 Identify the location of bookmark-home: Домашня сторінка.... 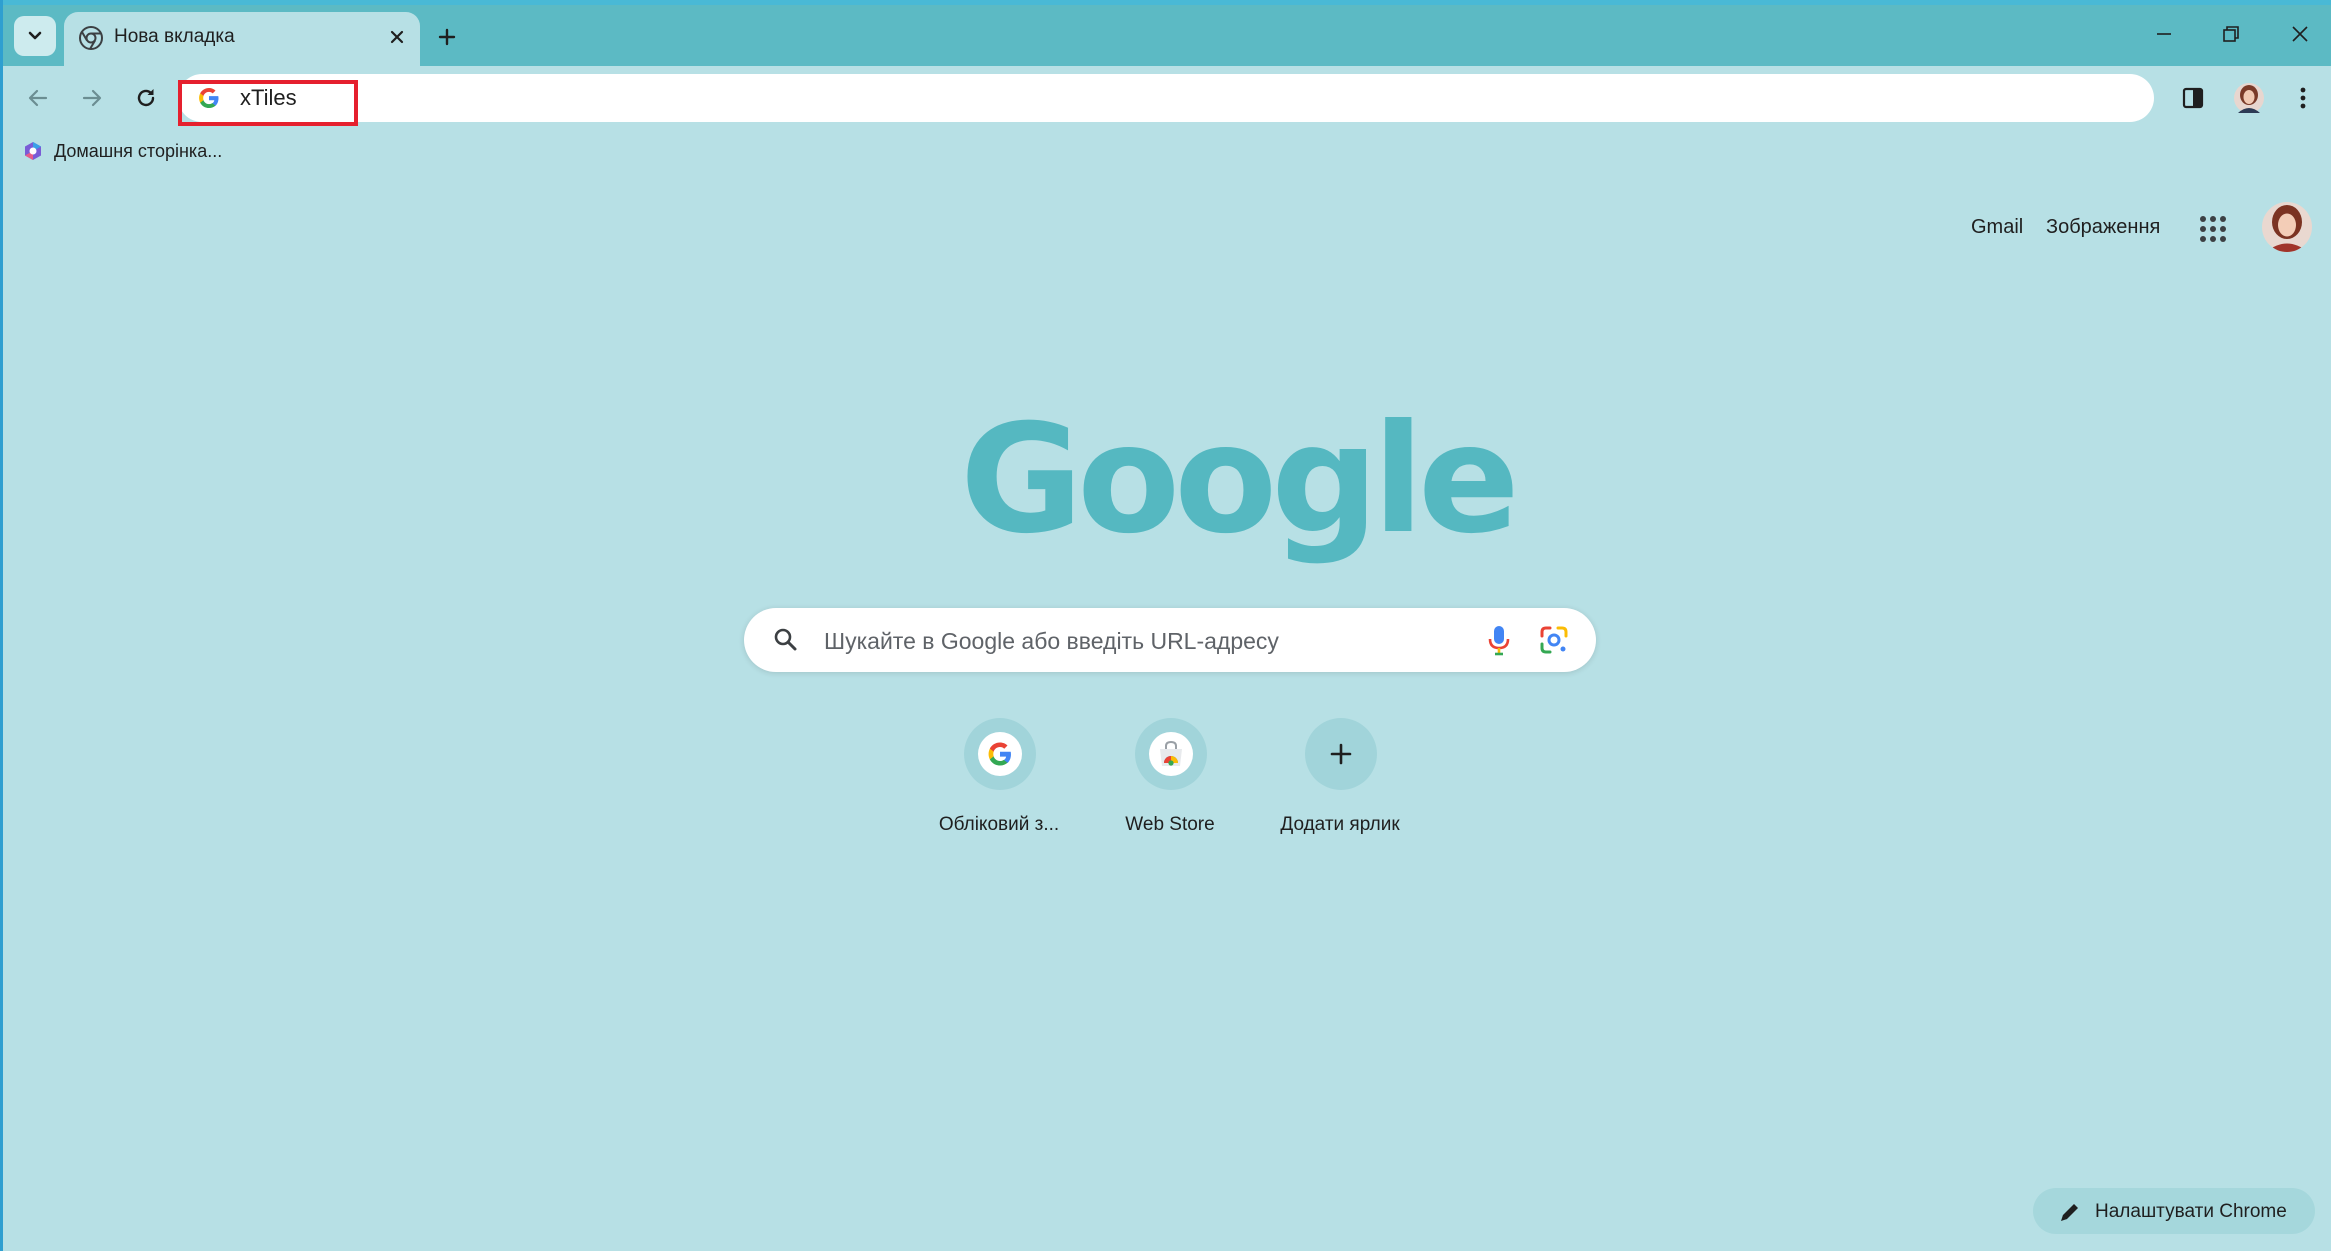
(122, 151).